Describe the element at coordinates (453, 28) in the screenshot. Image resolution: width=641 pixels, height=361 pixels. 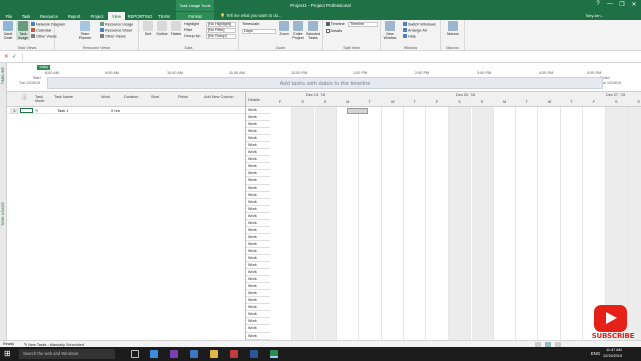
I see `macros-button: Macros` at that location.